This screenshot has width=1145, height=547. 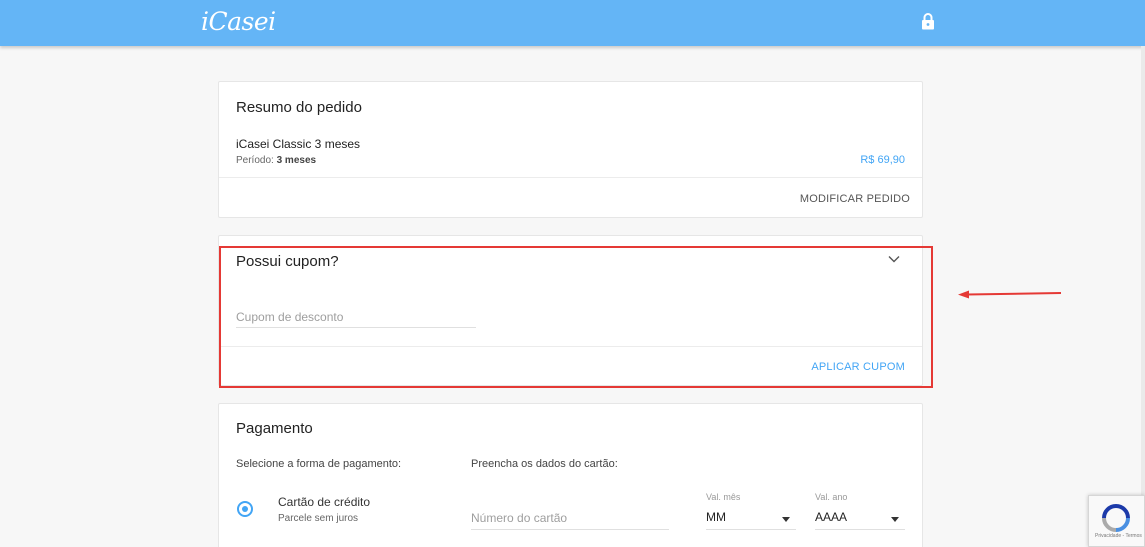 What do you see at coordinates (319, 464) in the screenshot?
I see `payment-method-label: Selecione a forma de pagamento:` at bounding box center [319, 464].